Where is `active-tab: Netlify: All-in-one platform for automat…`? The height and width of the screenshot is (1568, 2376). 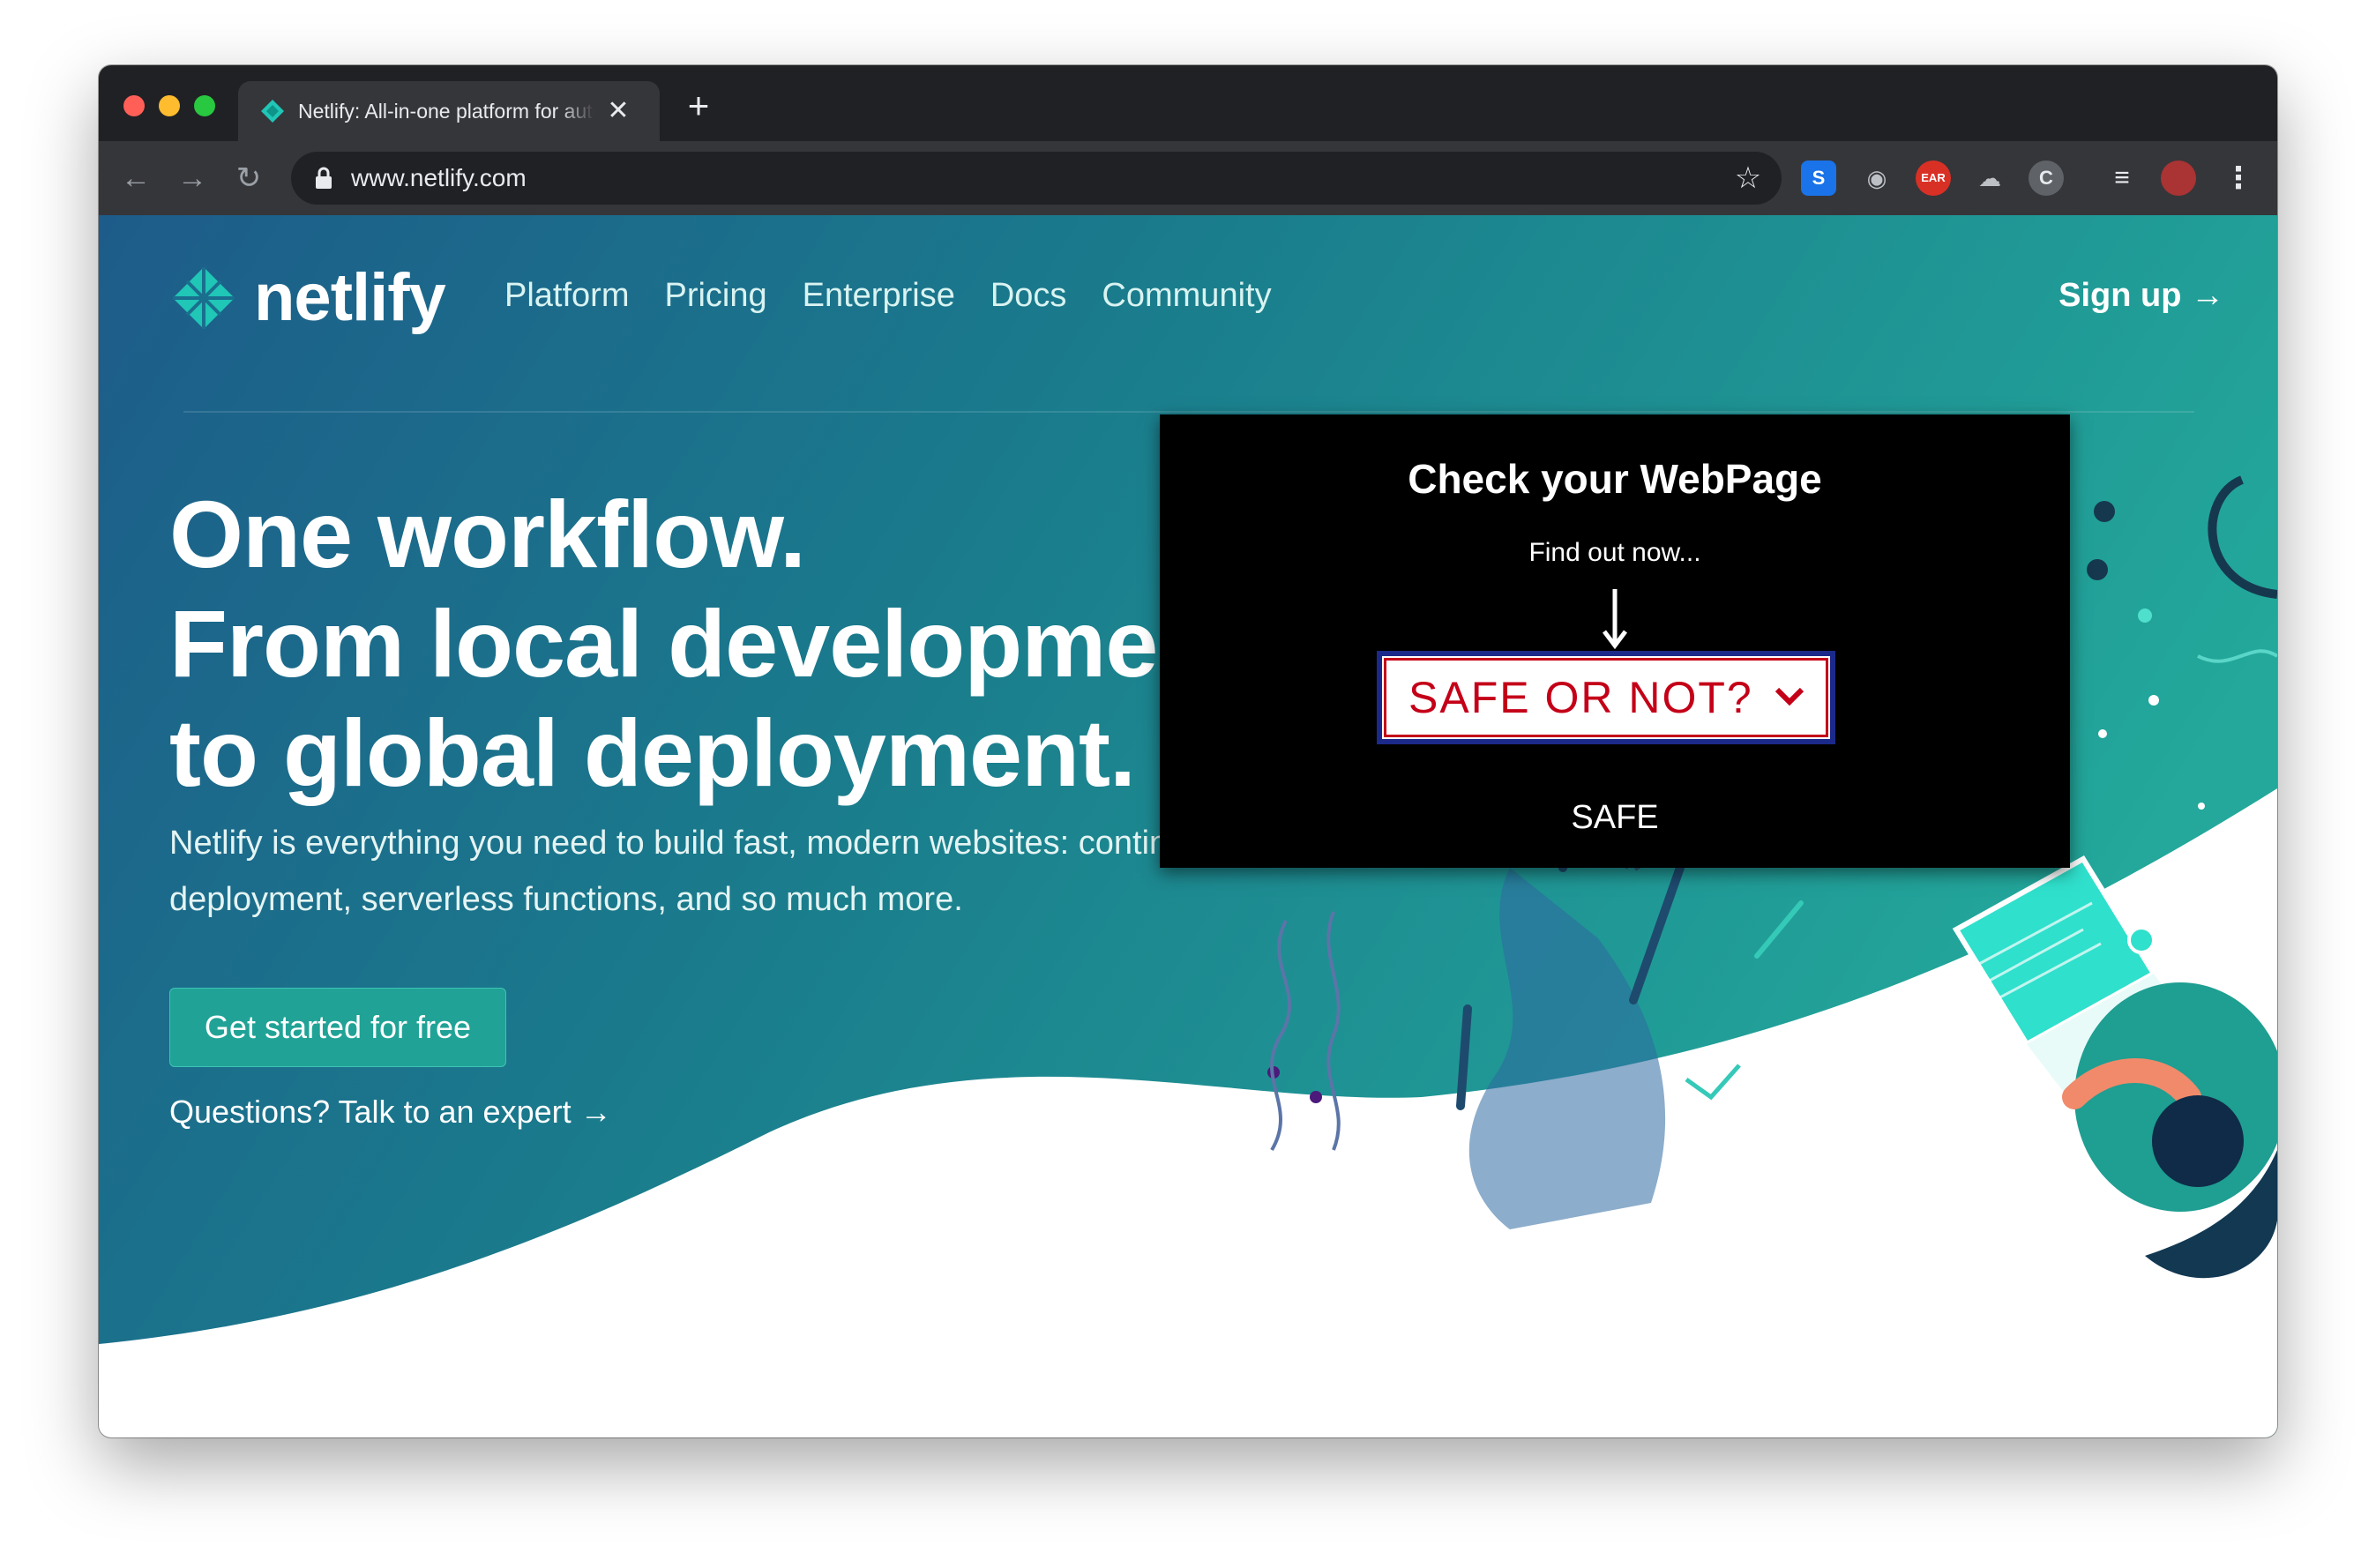
active-tab: Netlify: All-in-one platform for automat… is located at coordinates (449, 111).